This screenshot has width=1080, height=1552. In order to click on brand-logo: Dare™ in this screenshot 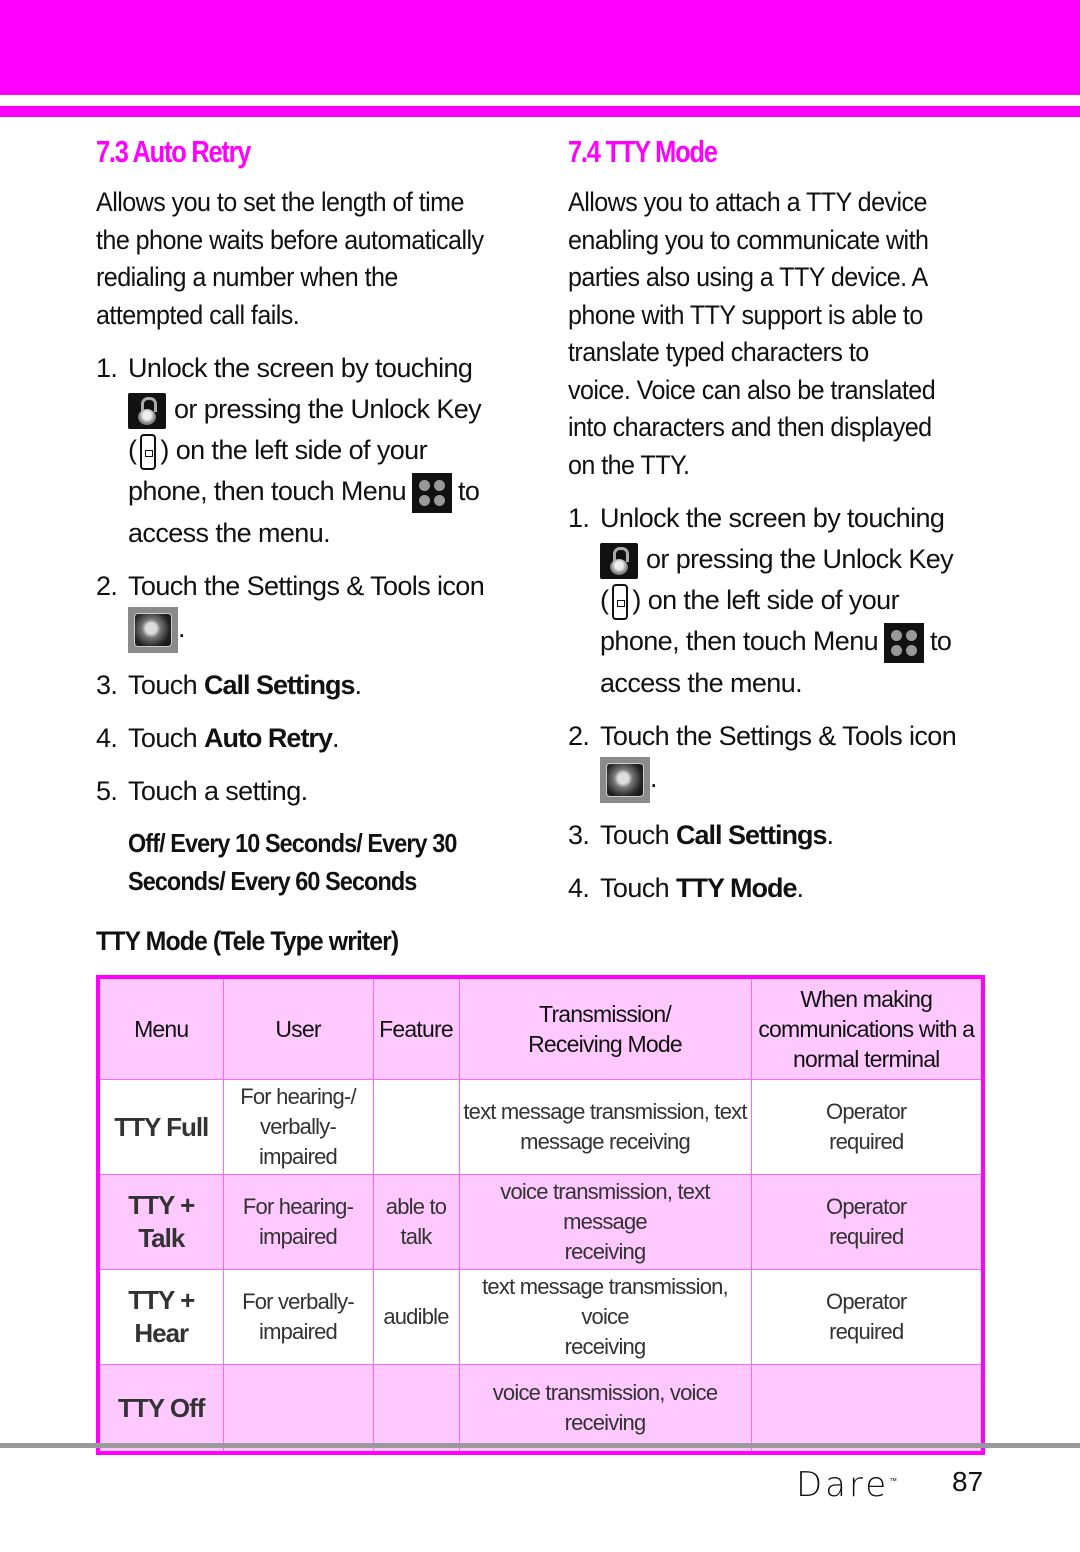, I will do `click(847, 1485)`.